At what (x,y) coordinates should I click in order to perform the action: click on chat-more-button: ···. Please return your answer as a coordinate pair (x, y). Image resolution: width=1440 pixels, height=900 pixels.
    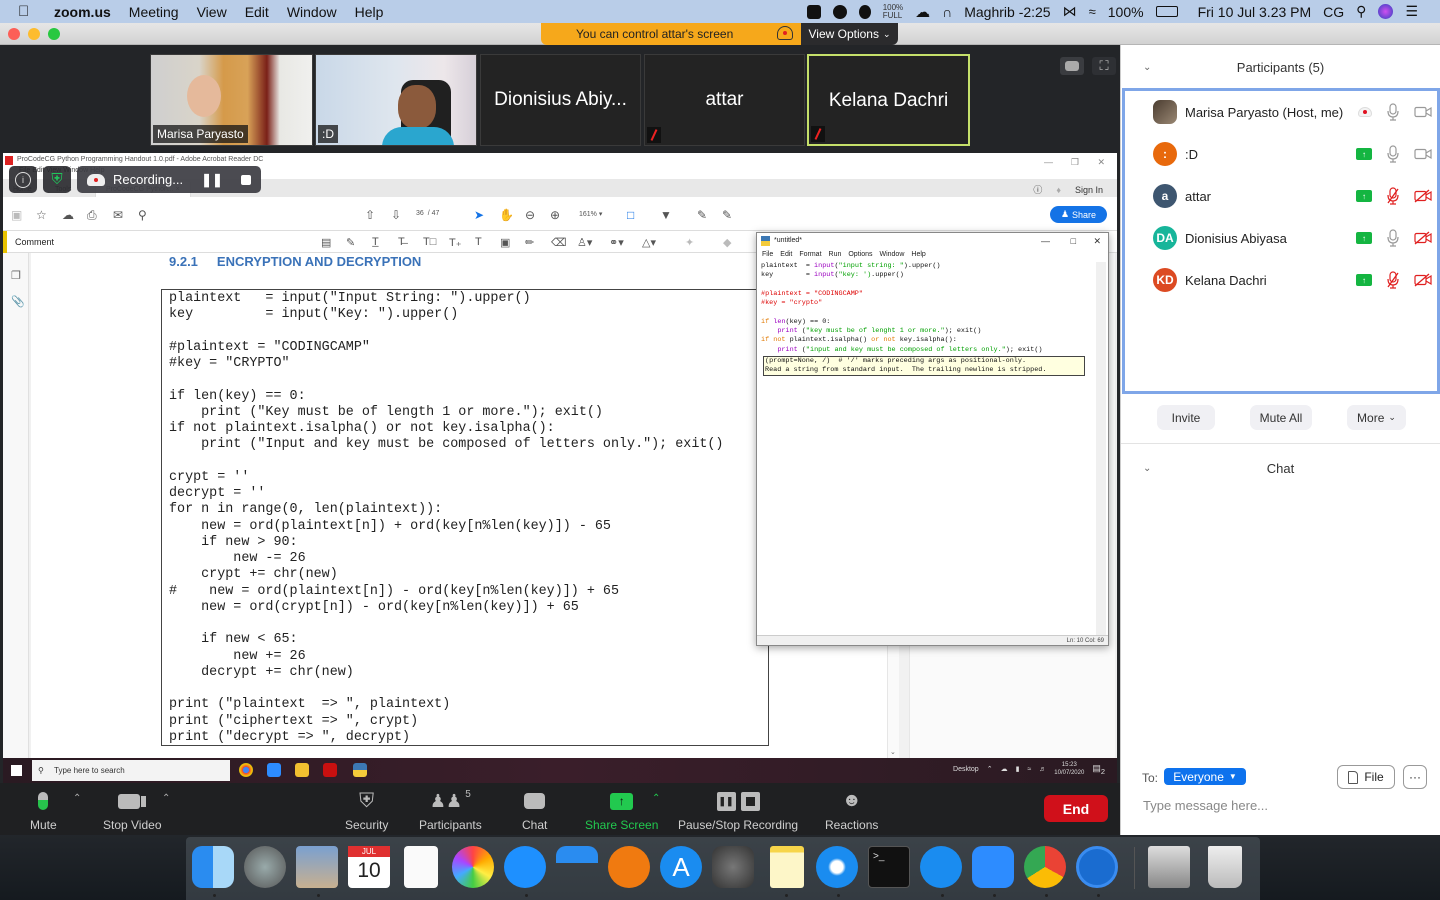
    Looking at the image, I should click on (1415, 777).